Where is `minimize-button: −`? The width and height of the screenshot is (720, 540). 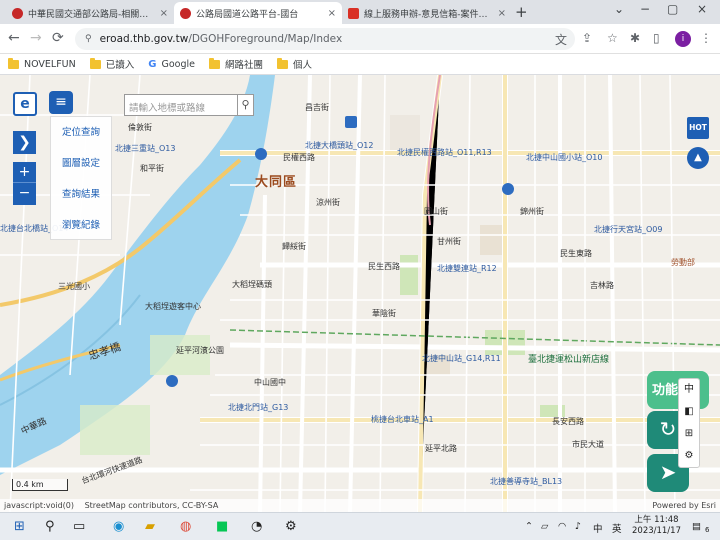
minimize-button: − is located at coordinates (645, 9).